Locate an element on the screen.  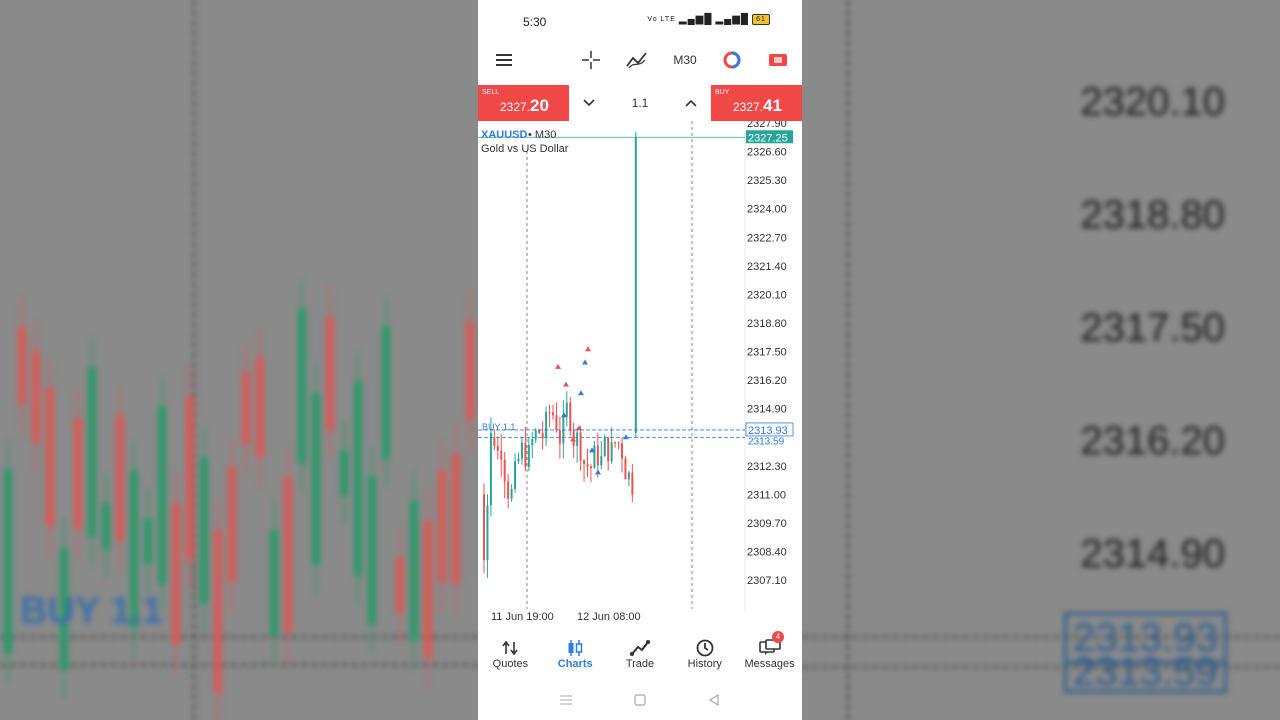
order-label: BUY 1.1 is located at coordinates (498, 427).